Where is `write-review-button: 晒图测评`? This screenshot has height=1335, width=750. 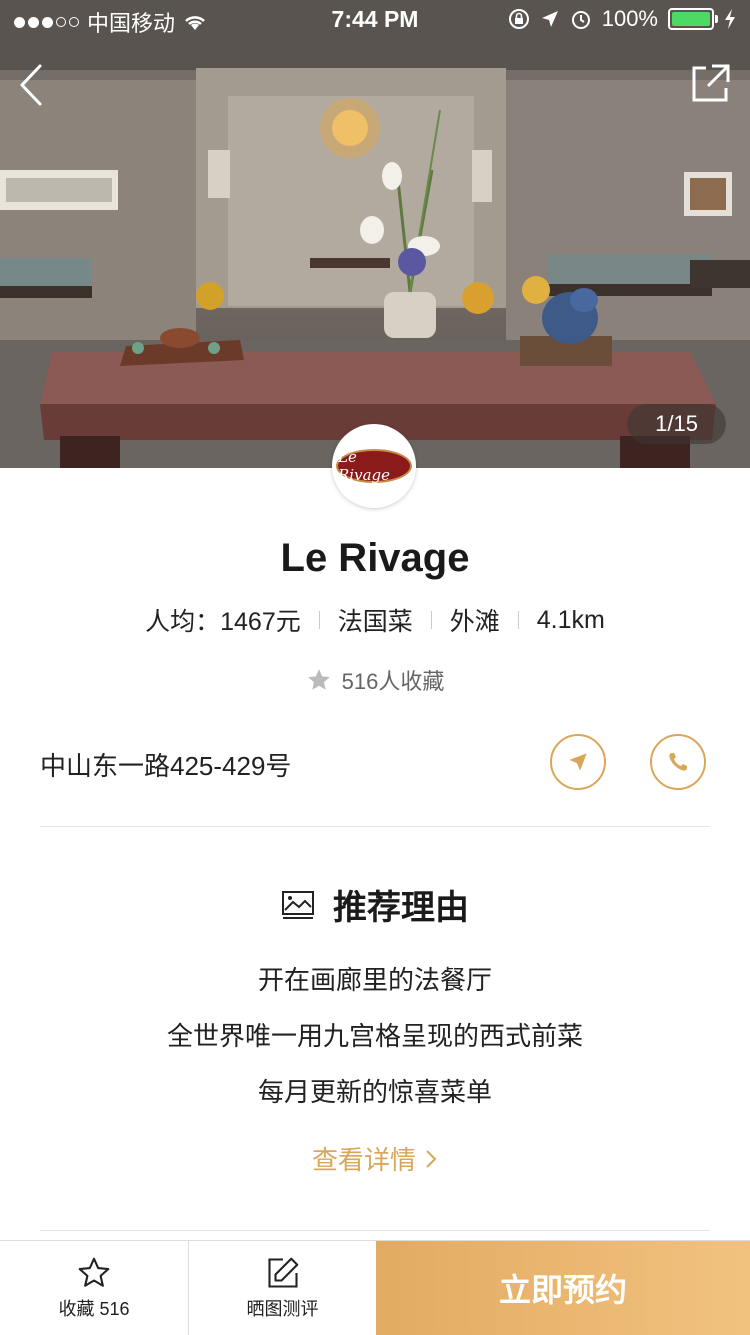
write-review-button: 晒图测评 is located at coordinates (282, 1288).